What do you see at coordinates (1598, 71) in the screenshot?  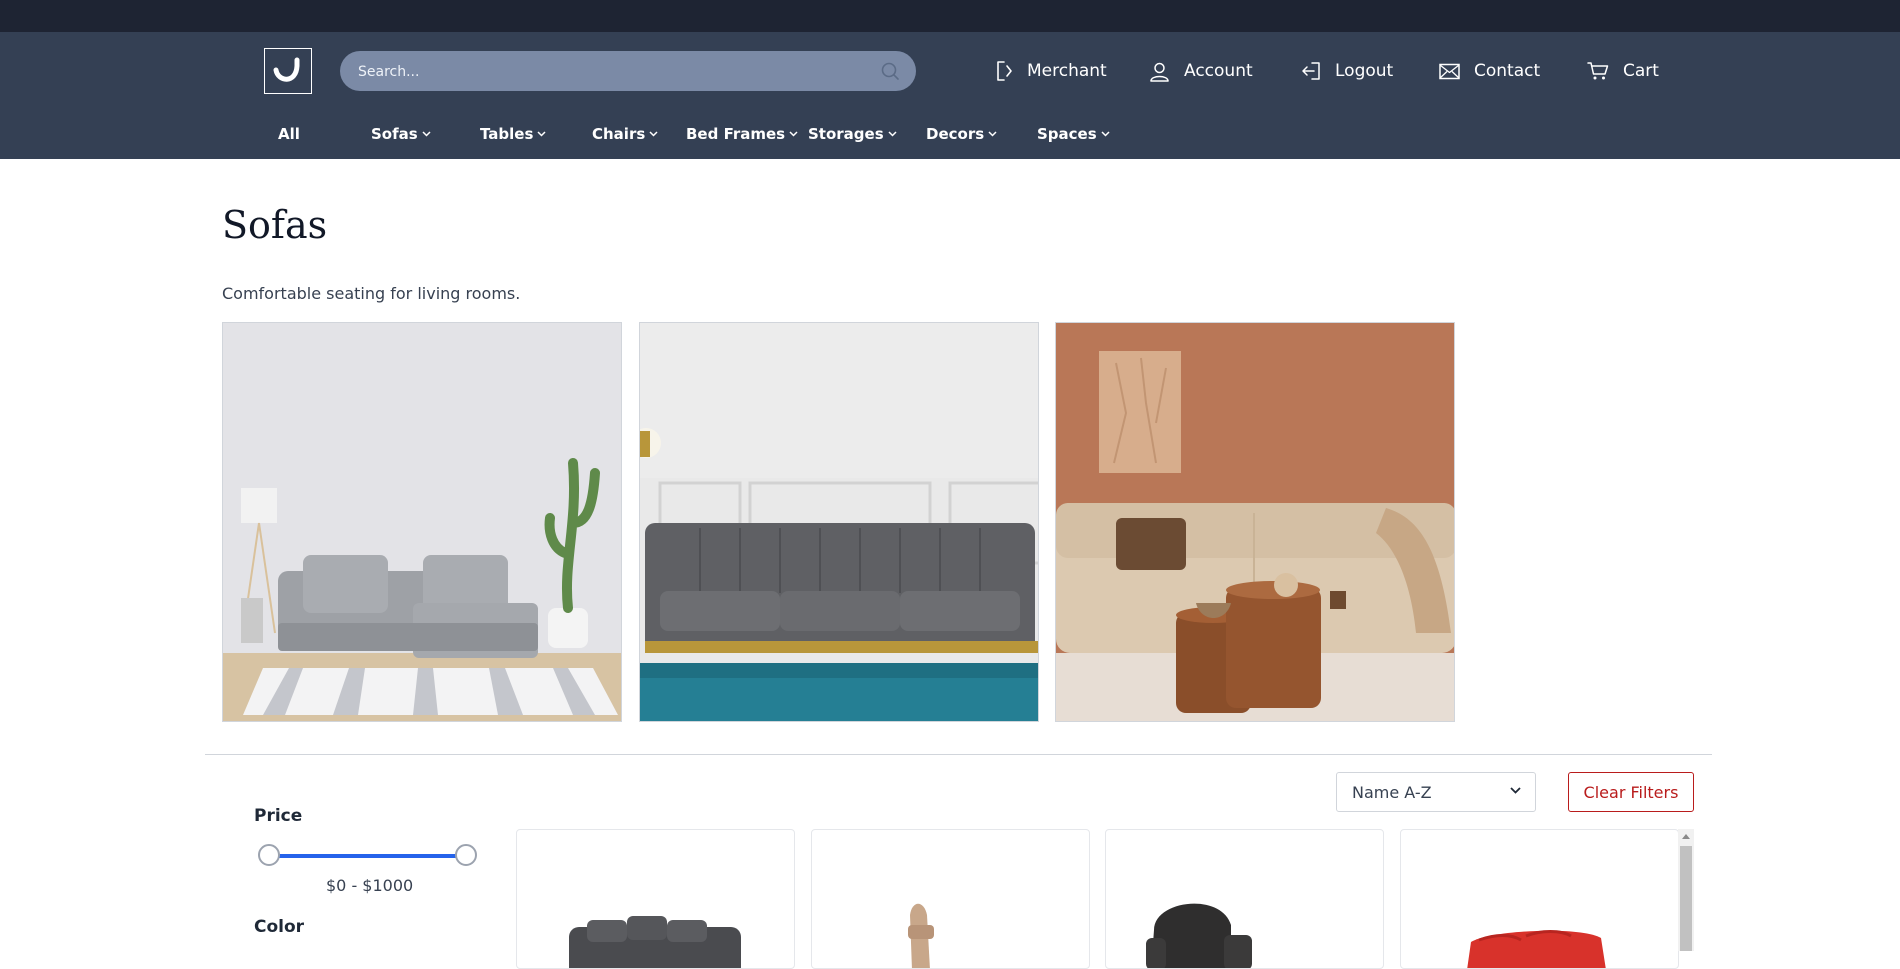 I see `cart-icon` at bounding box center [1598, 71].